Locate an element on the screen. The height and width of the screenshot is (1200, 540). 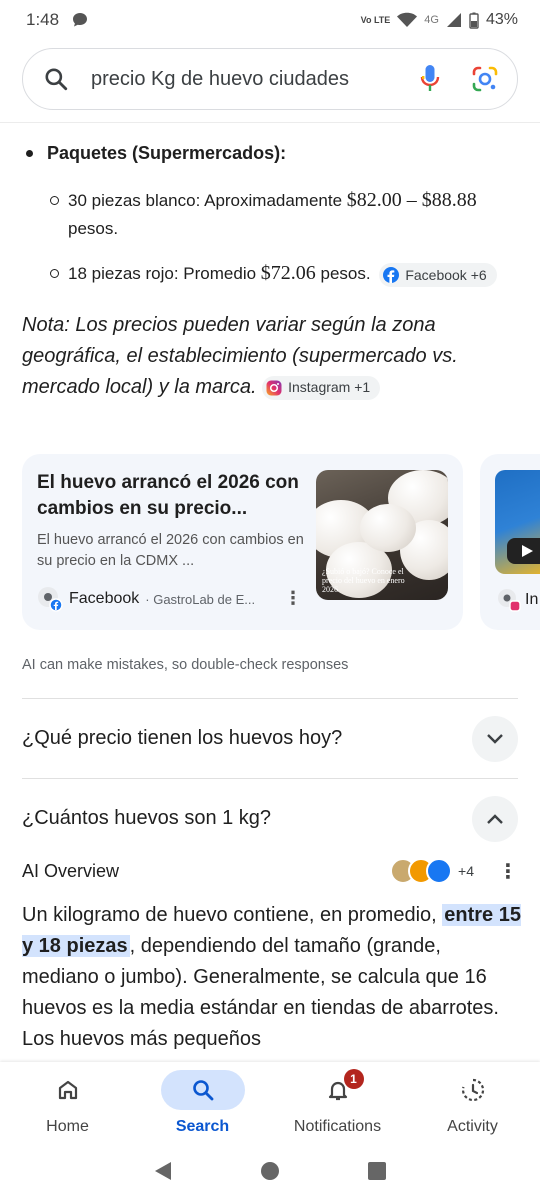
ai-overview-label: AI Overview is located at coordinates (71, 870).